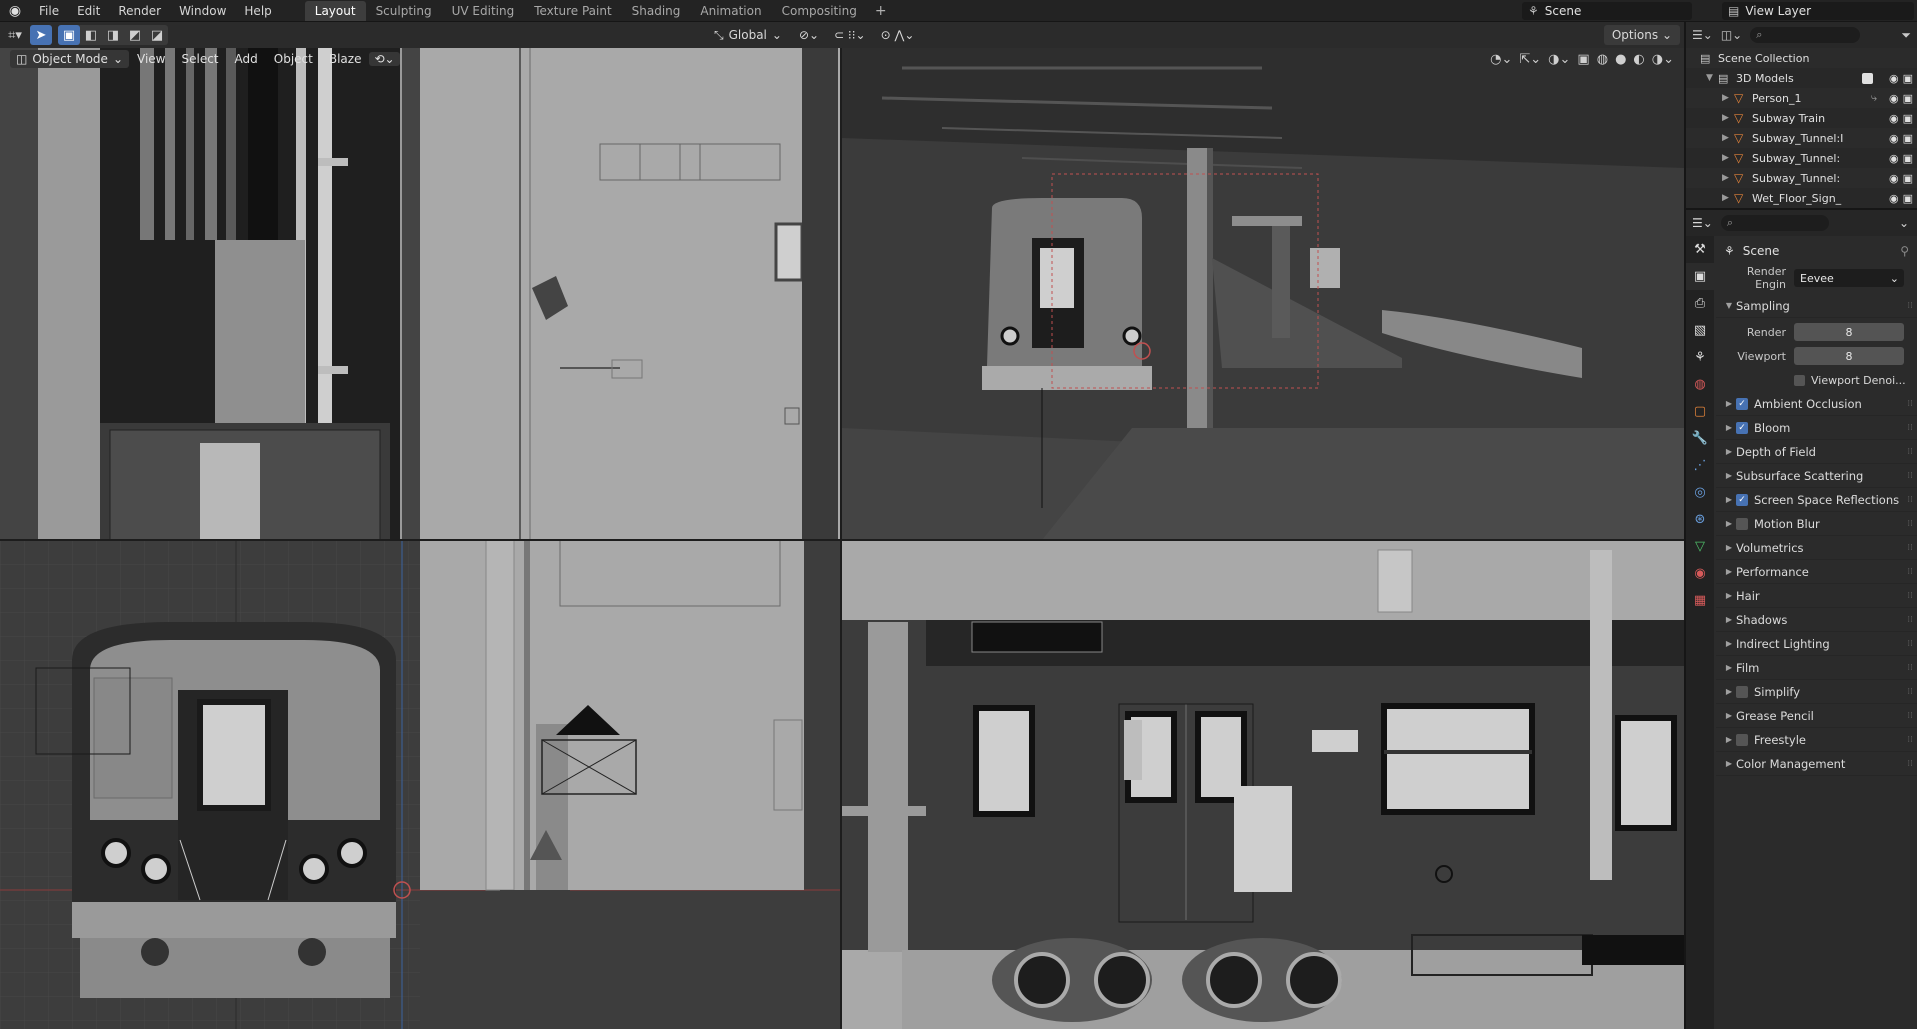 The image size is (1917, 1029). I want to click on render-engine-dropdown: Eevee ⌄, so click(1849, 278).